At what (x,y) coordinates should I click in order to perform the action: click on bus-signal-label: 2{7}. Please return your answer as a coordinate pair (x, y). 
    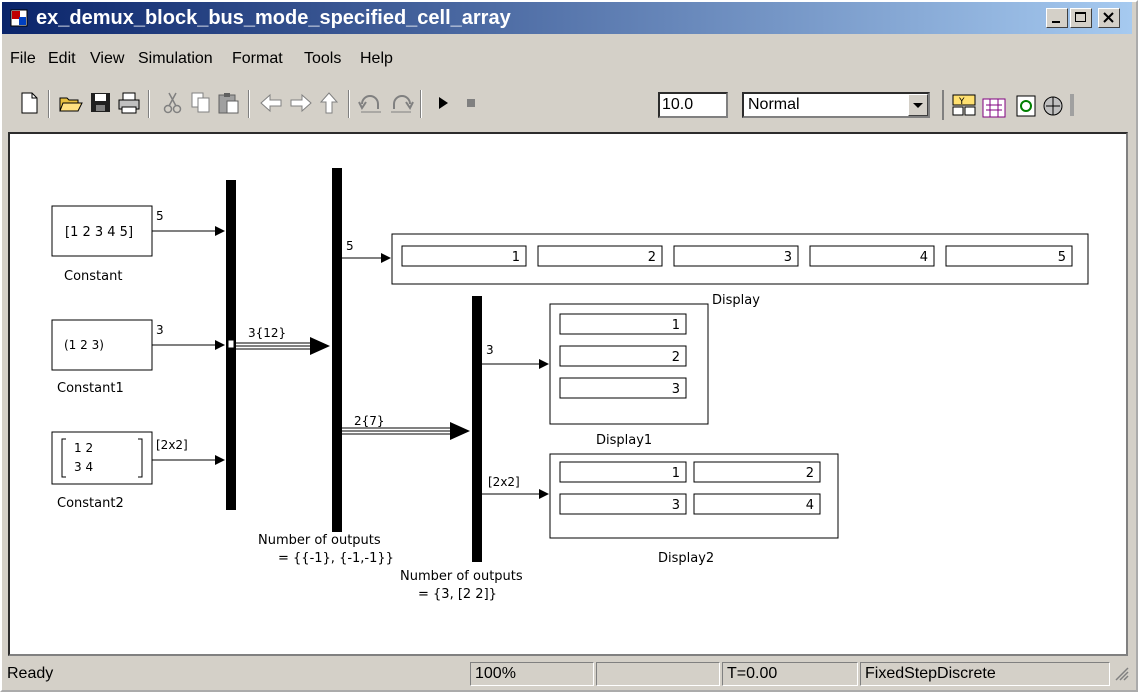
    Looking at the image, I should click on (369, 421).